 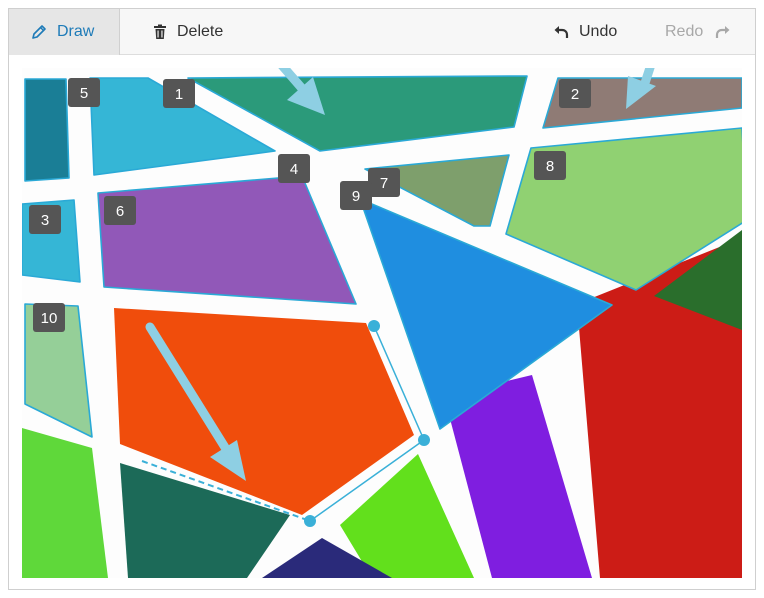 I want to click on svg-text: 2, so click(x=575, y=94).